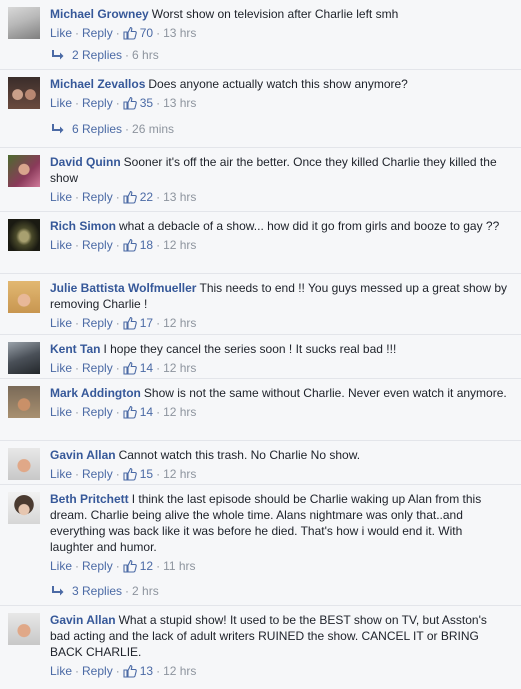  Describe the element at coordinates (146, 323) in the screenshot. I see `like-count-value: 17` at that location.